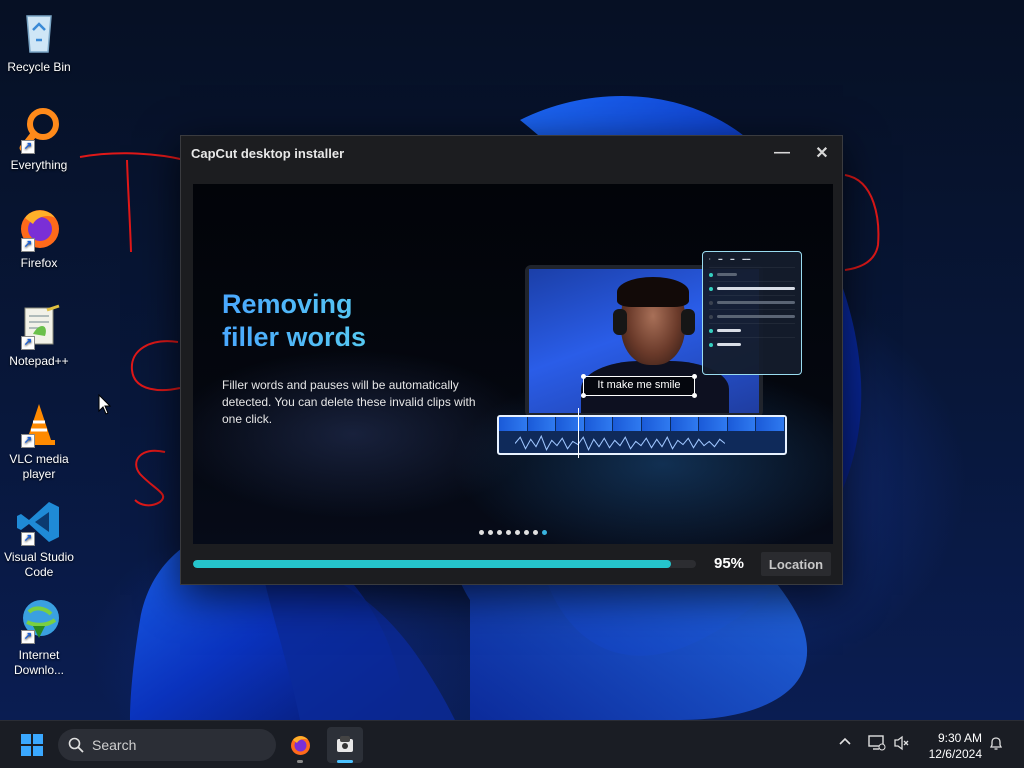 The height and width of the screenshot is (768, 1024). What do you see at coordinates (512, 744) in the screenshot?
I see `taskbar: Search 9:30 AM 12/6/2024` at bounding box center [512, 744].